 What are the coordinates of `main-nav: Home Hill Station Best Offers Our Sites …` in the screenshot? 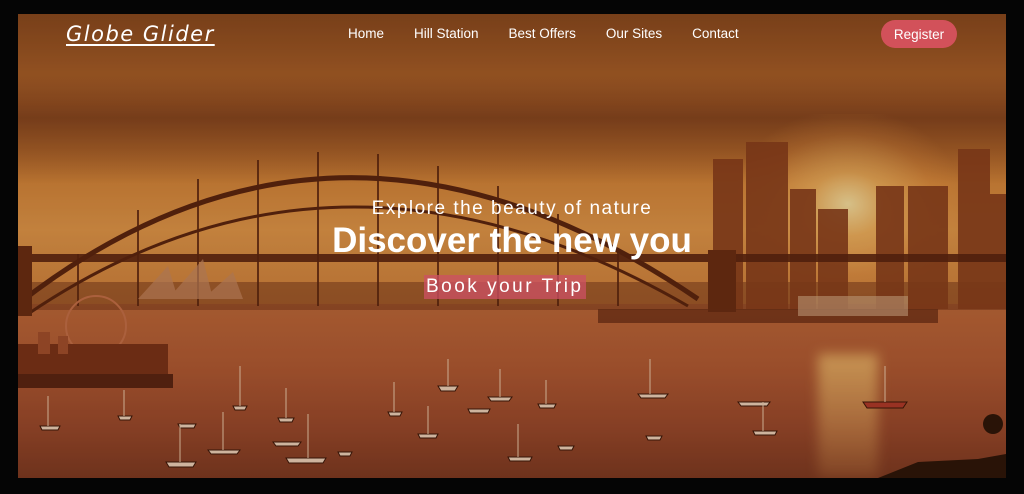 It's located at (543, 33).